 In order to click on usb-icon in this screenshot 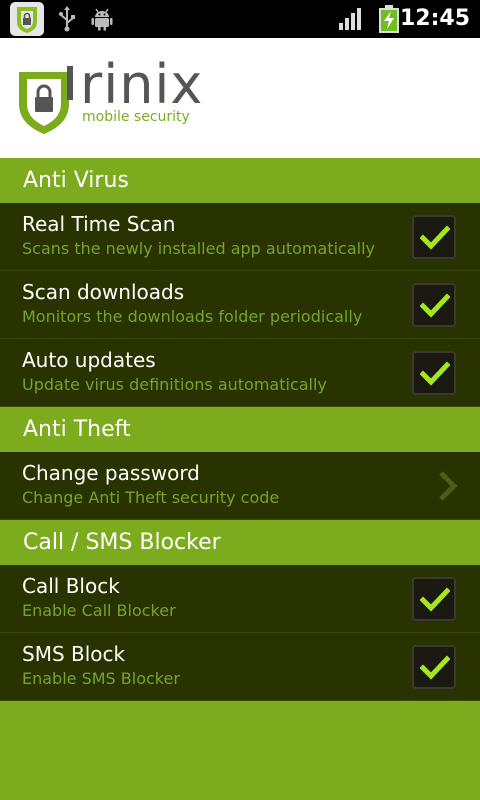, I will do `click(67, 19)`.